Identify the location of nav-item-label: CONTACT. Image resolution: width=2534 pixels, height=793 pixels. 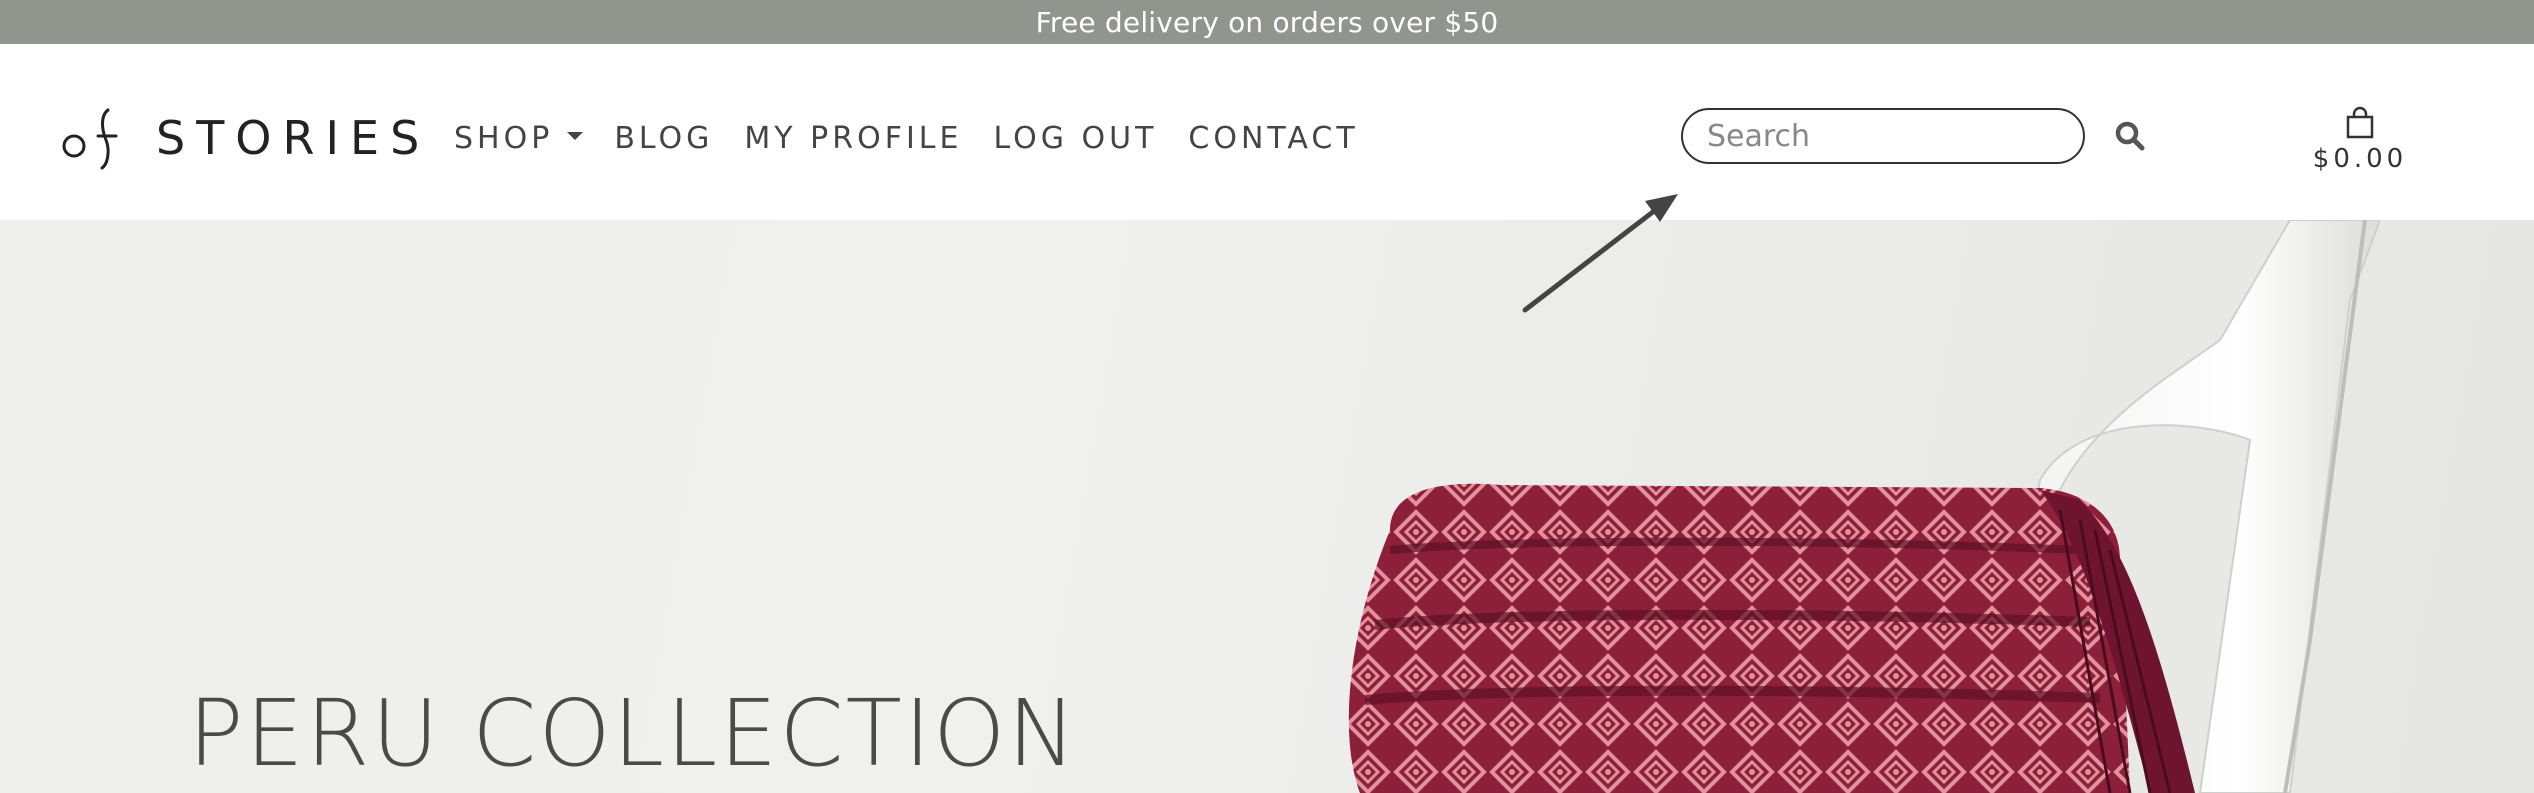
(1273, 138).